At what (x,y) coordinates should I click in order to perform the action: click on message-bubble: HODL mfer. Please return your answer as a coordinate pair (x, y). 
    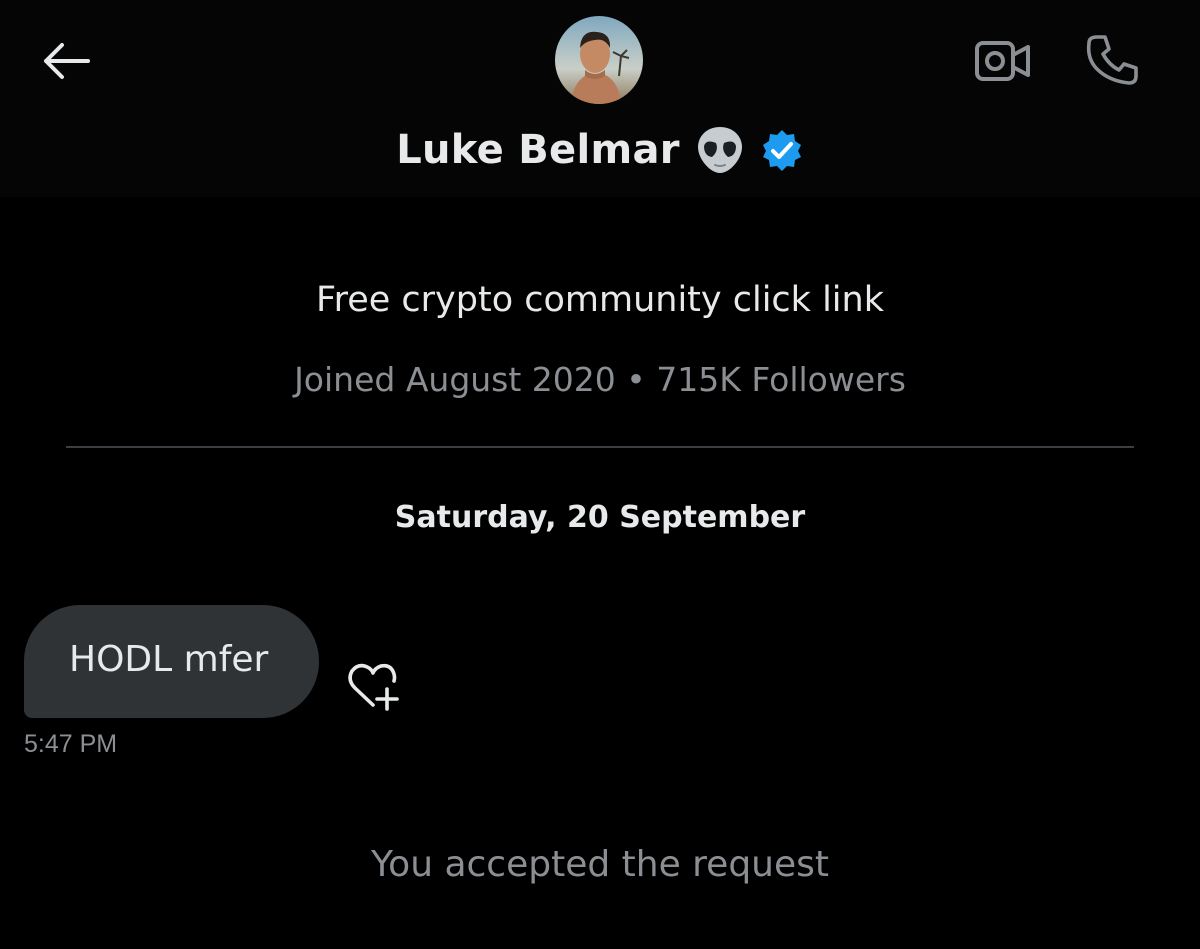
    Looking at the image, I should click on (171, 661).